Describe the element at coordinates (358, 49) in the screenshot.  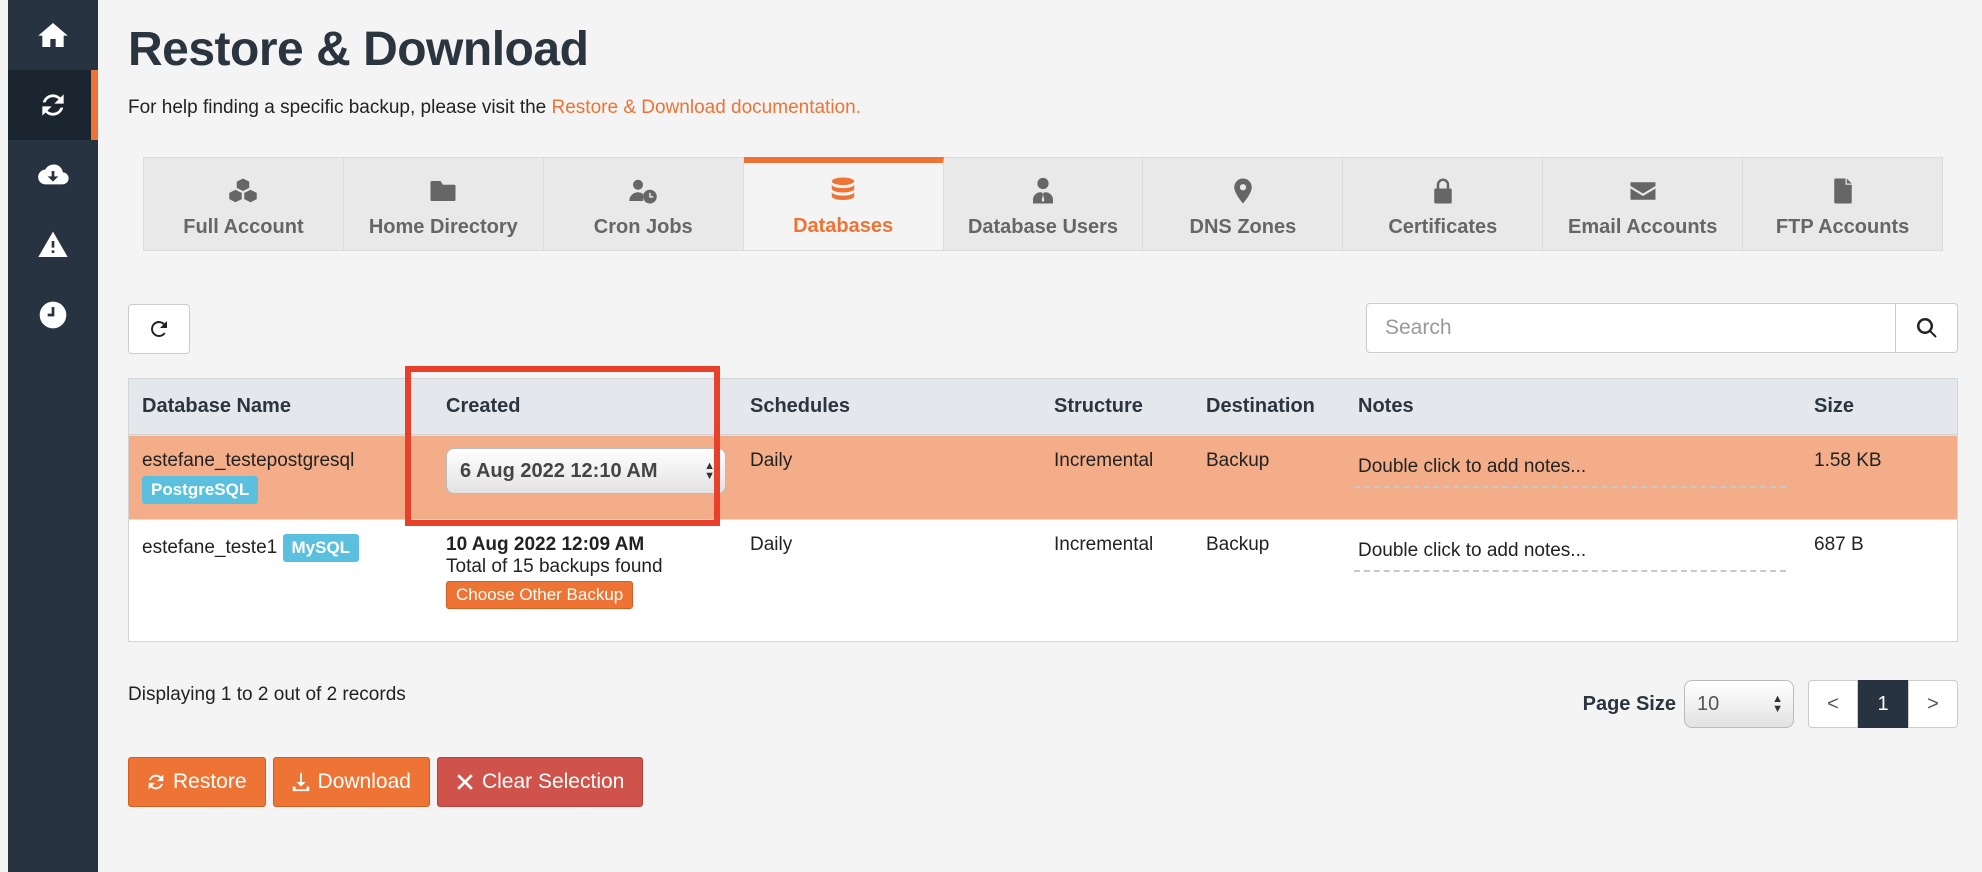
I see `page-title: Restore & Download` at that location.